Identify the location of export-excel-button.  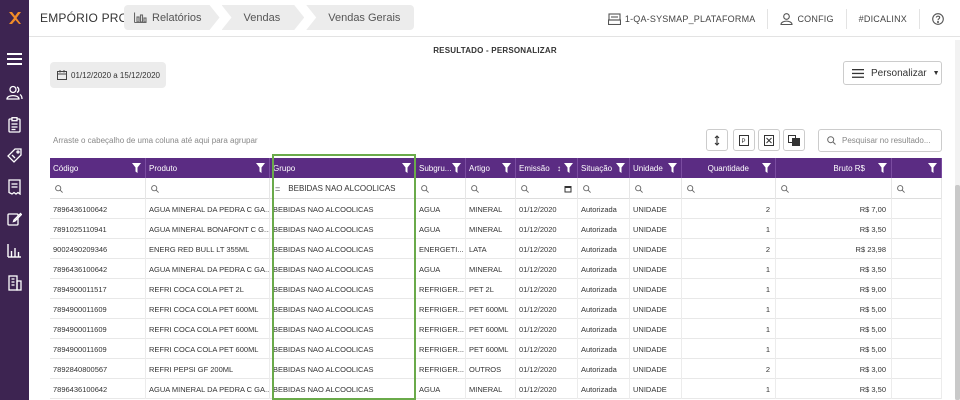
(769, 140).